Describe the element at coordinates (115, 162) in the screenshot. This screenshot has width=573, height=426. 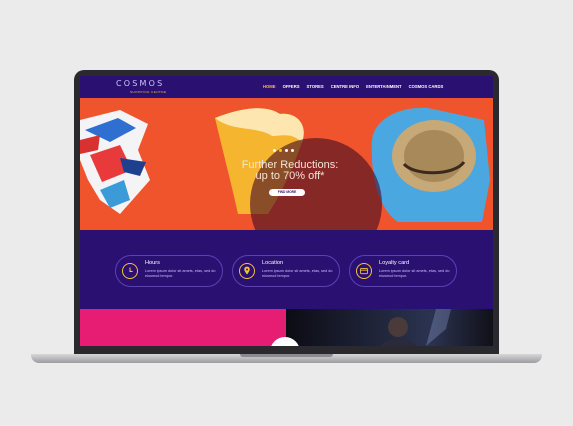
I see `scarf-image` at that location.